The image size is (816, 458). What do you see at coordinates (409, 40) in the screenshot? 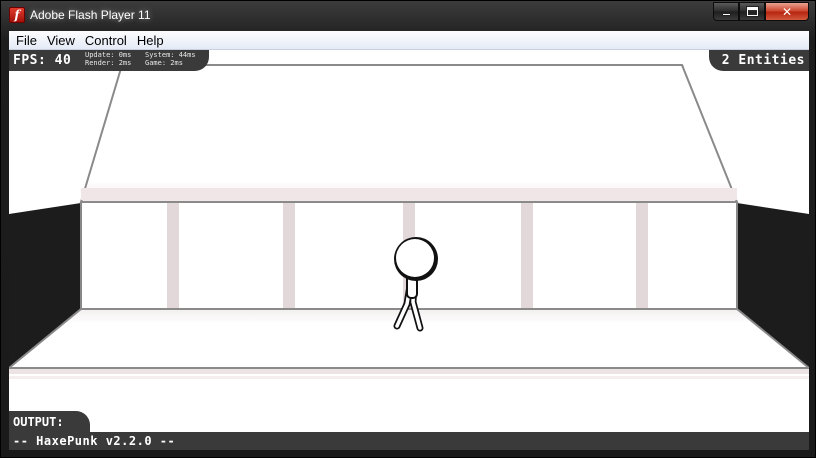
I see `menu-bar: File View Control Help` at bounding box center [409, 40].